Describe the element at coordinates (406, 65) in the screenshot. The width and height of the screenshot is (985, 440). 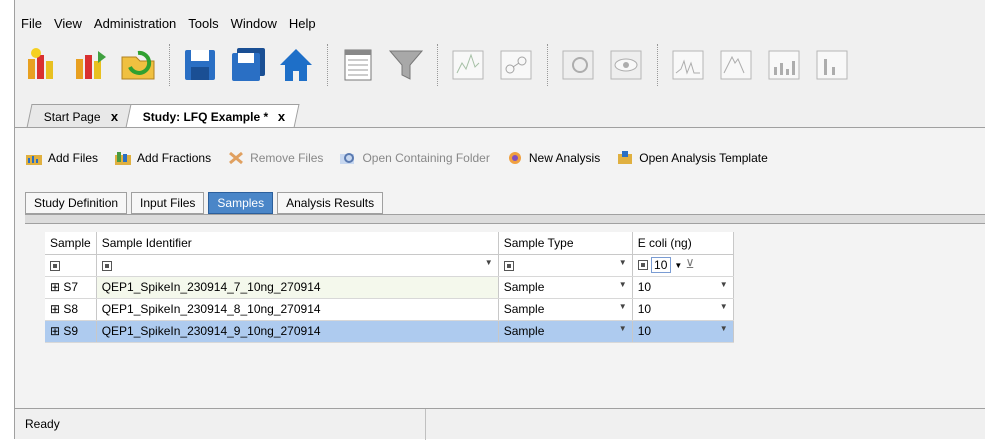
I see `filter-button` at that location.